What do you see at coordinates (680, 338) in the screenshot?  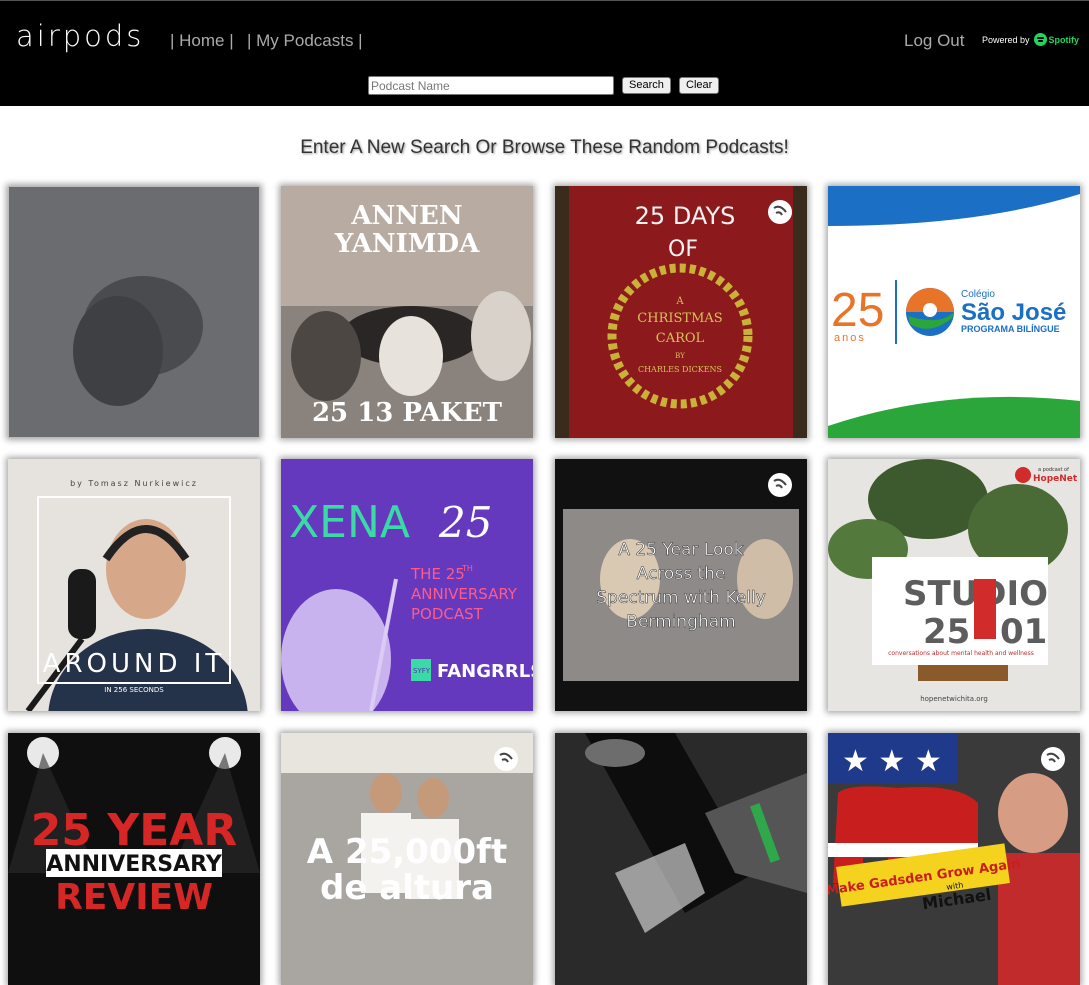 I see `cover-text: CAROL` at bounding box center [680, 338].